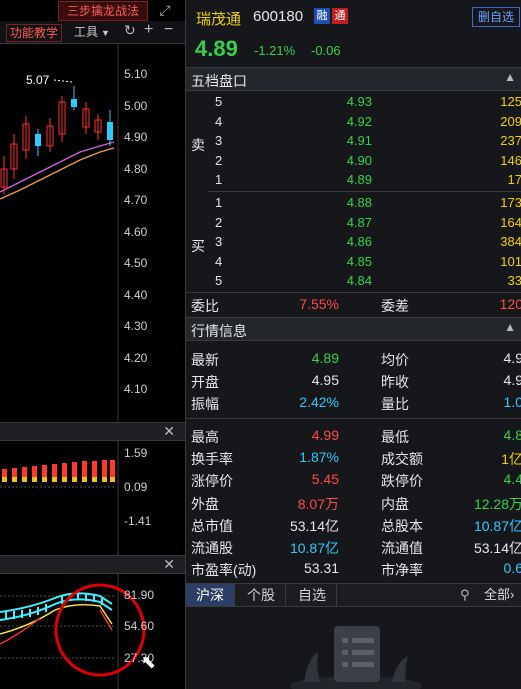 This screenshot has height=689, width=521. I want to click on plus-icon: +, so click(148, 30).